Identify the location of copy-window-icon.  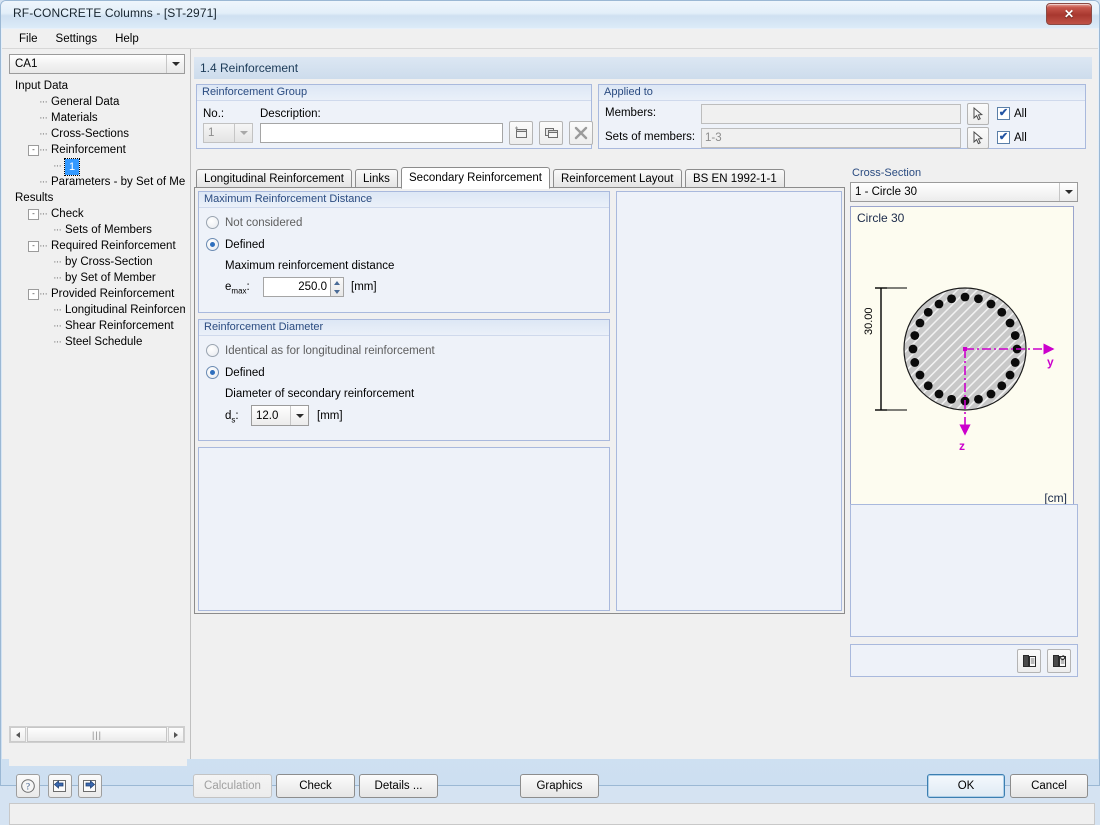
(551, 133).